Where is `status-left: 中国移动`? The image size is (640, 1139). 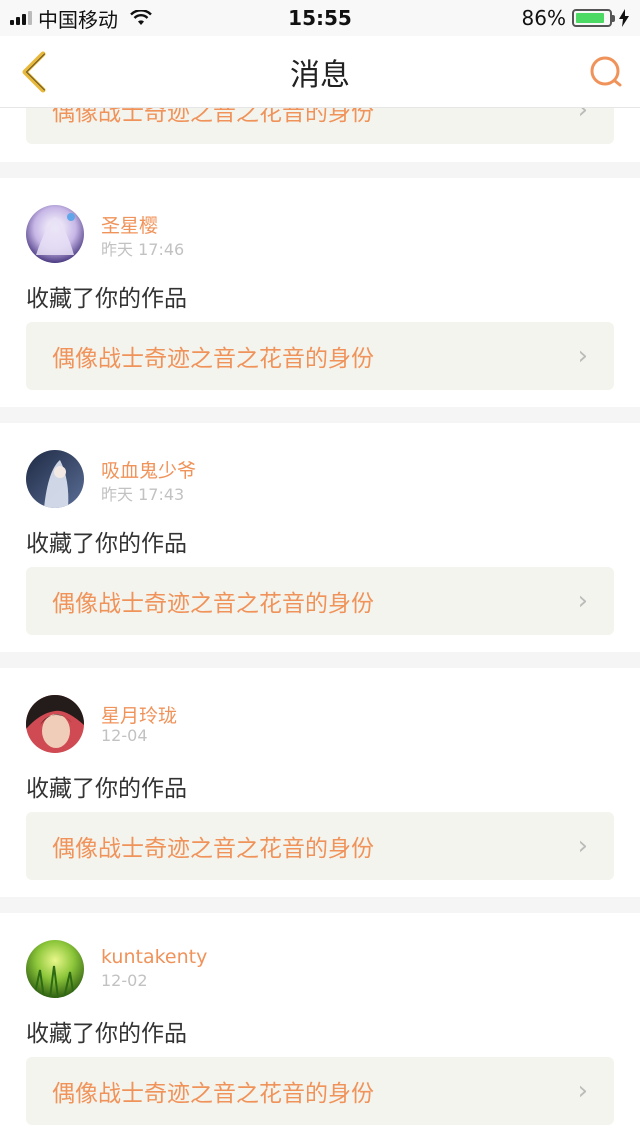 status-left: 中国移动 is located at coordinates (81, 18).